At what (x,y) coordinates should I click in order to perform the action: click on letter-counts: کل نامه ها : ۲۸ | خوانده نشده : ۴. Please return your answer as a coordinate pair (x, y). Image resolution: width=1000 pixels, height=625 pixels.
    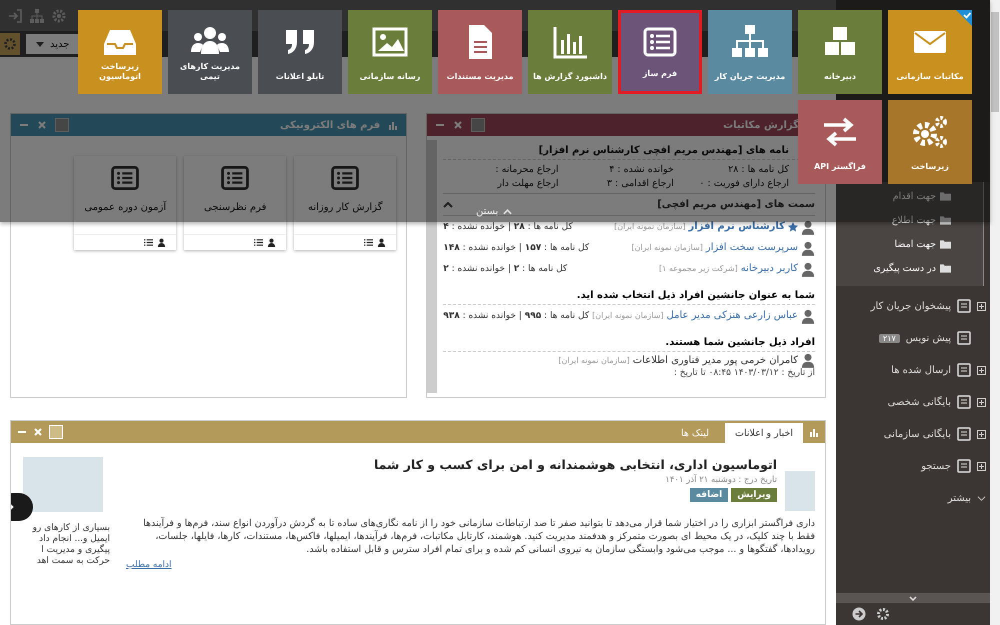
    Looking at the image, I should click on (508, 227).